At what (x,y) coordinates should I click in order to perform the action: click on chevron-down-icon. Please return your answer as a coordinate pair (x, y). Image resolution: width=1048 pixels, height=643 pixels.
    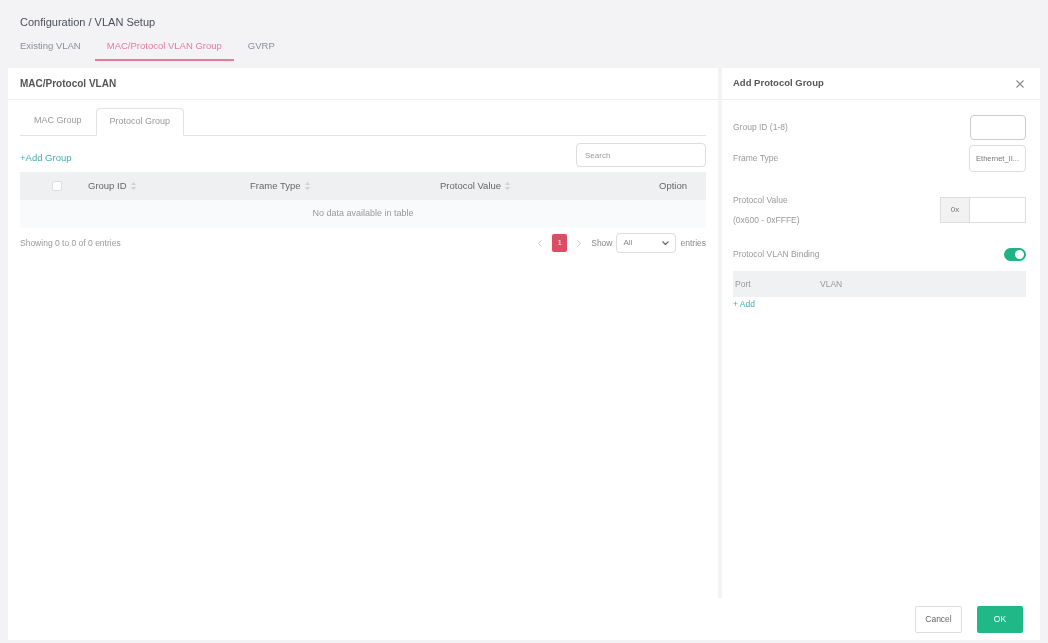
    Looking at the image, I should click on (666, 243).